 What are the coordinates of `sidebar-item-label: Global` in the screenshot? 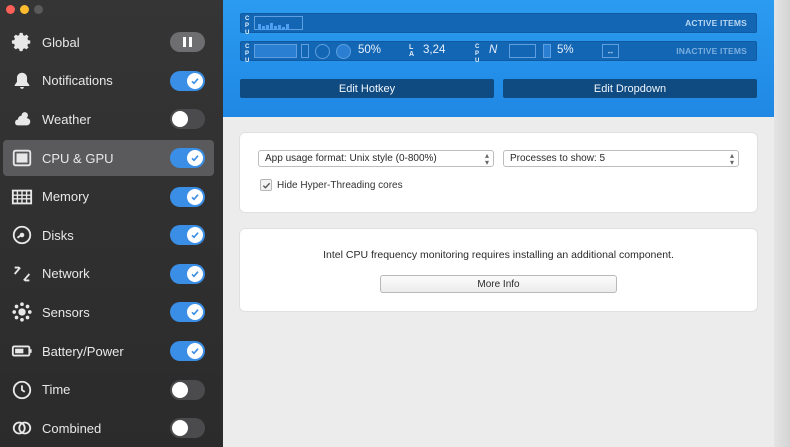 It's located at (61, 42).